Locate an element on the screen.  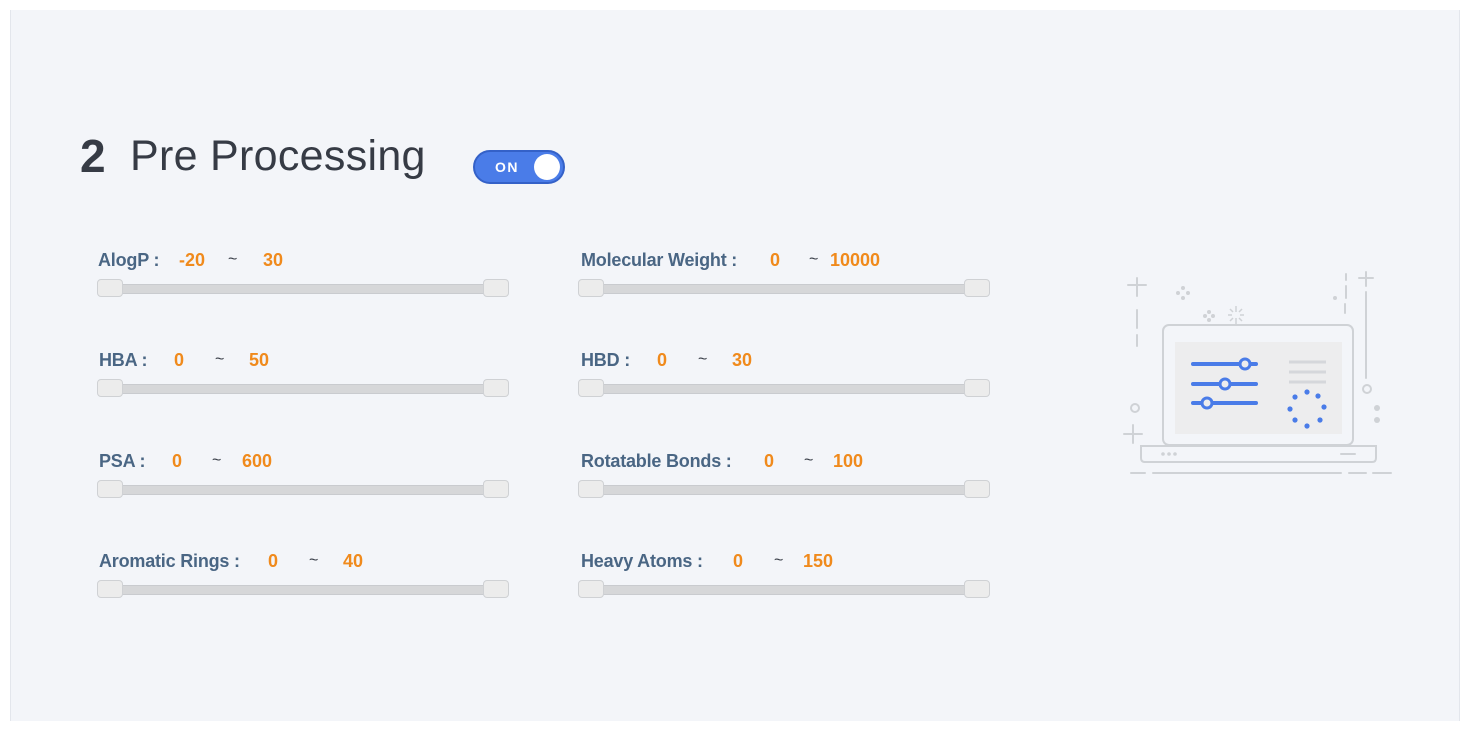
filter-rotatable-bonds: Rotatable Bonds : 0 ~ 100 is located at coordinates (788, 479).